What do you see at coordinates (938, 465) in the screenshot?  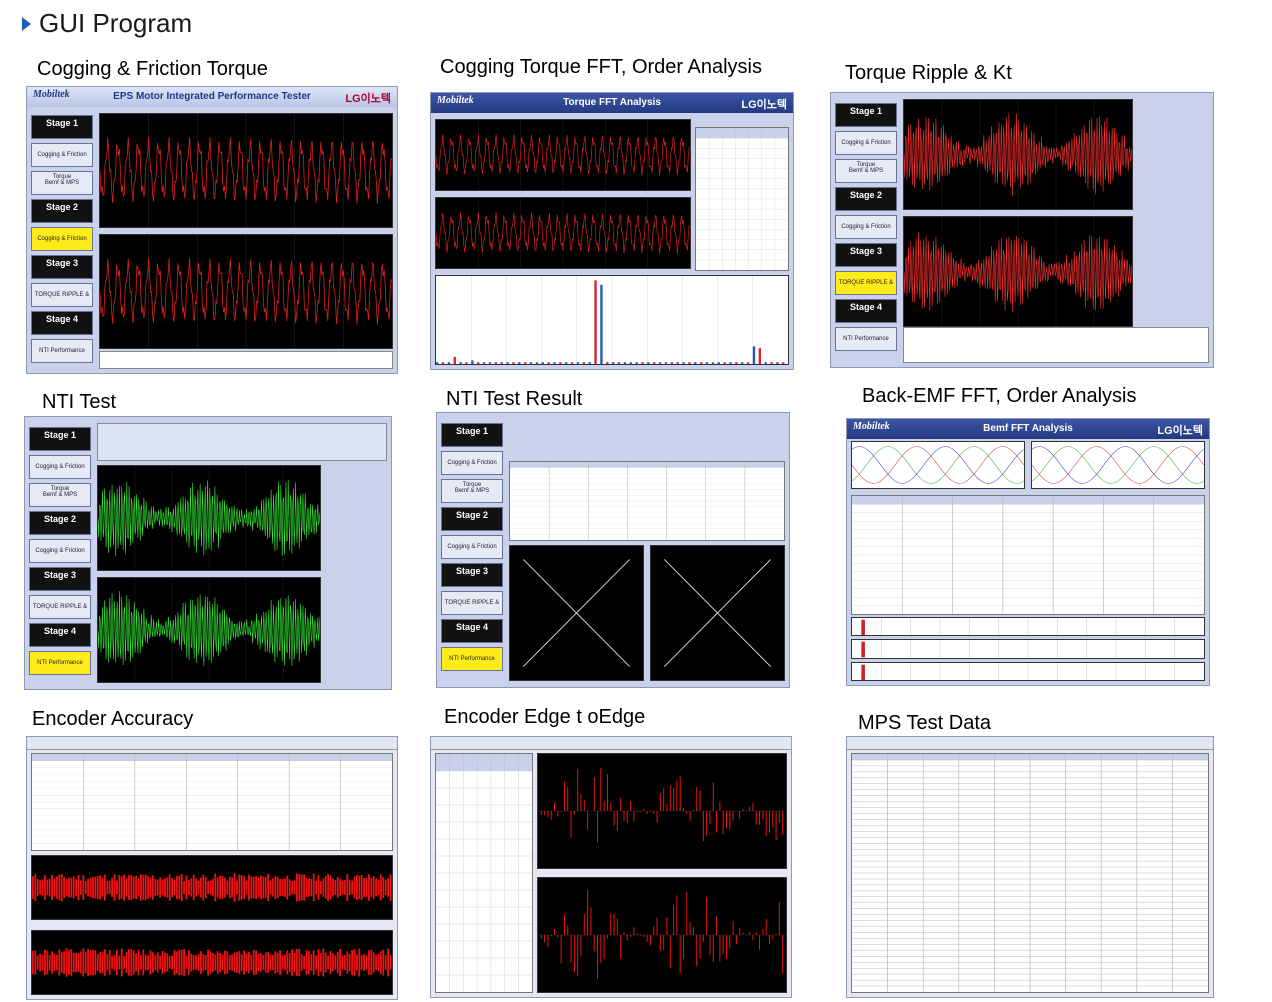 I see `phase-wave` at bounding box center [938, 465].